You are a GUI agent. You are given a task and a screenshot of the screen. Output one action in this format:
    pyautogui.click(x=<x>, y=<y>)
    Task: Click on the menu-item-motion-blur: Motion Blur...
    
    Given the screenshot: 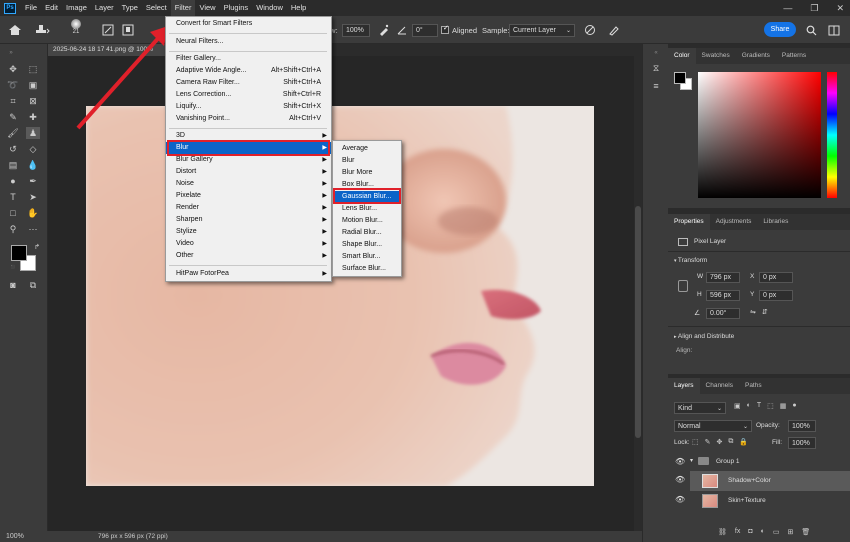 What is the action you would take?
    pyautogui.click(x=367, y=221)
    